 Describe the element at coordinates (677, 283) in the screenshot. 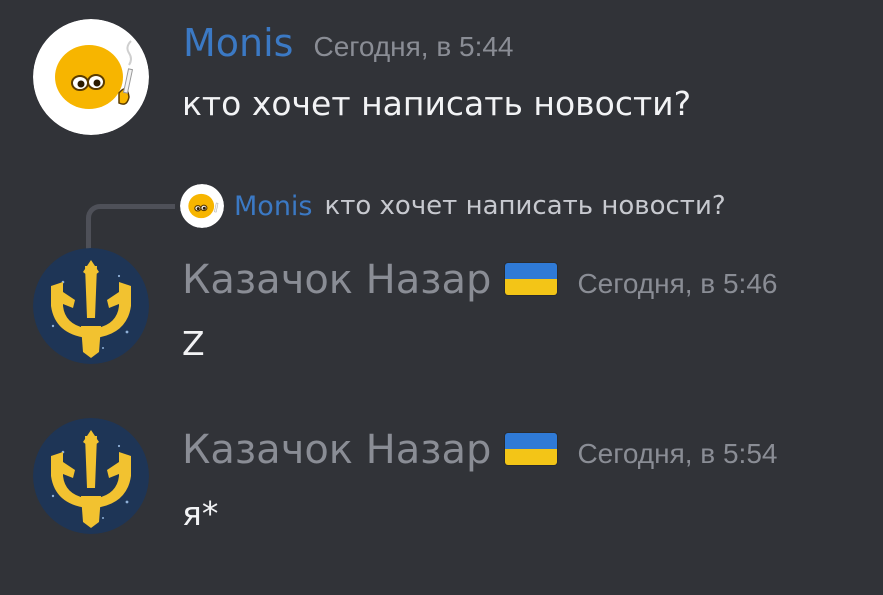

I see `message-timestamp: Сегодня, в 5:46` at that location.